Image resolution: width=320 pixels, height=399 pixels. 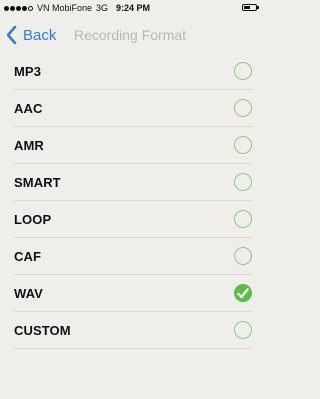 I want to click on format-option-mp3: MP3, so click(x=133, y=71).